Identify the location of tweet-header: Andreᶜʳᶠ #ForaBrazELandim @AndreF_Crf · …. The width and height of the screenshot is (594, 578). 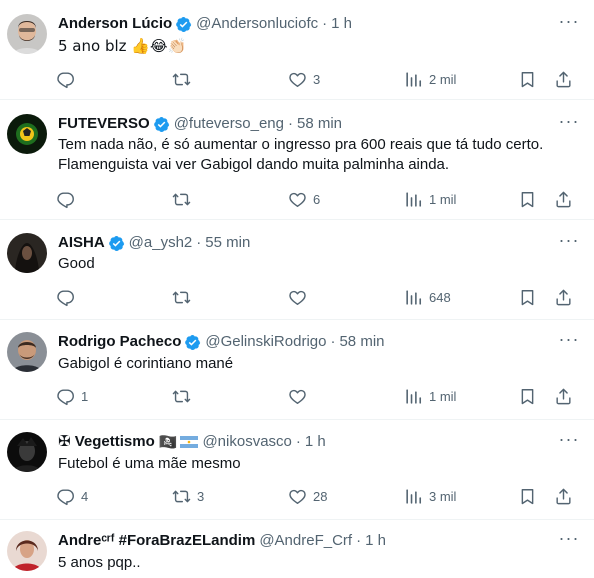
(306, 541).